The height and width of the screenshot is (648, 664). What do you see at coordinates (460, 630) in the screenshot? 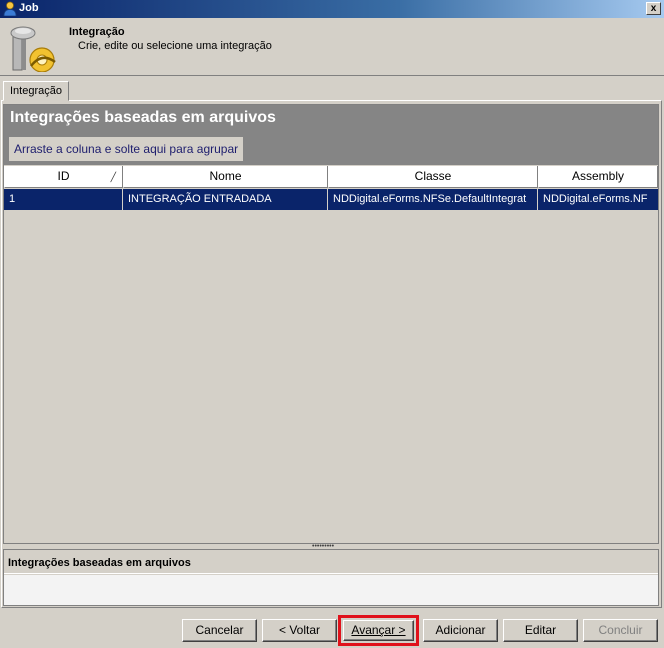
I see `add-button: Adicionar` at bounding box center [460, 630].